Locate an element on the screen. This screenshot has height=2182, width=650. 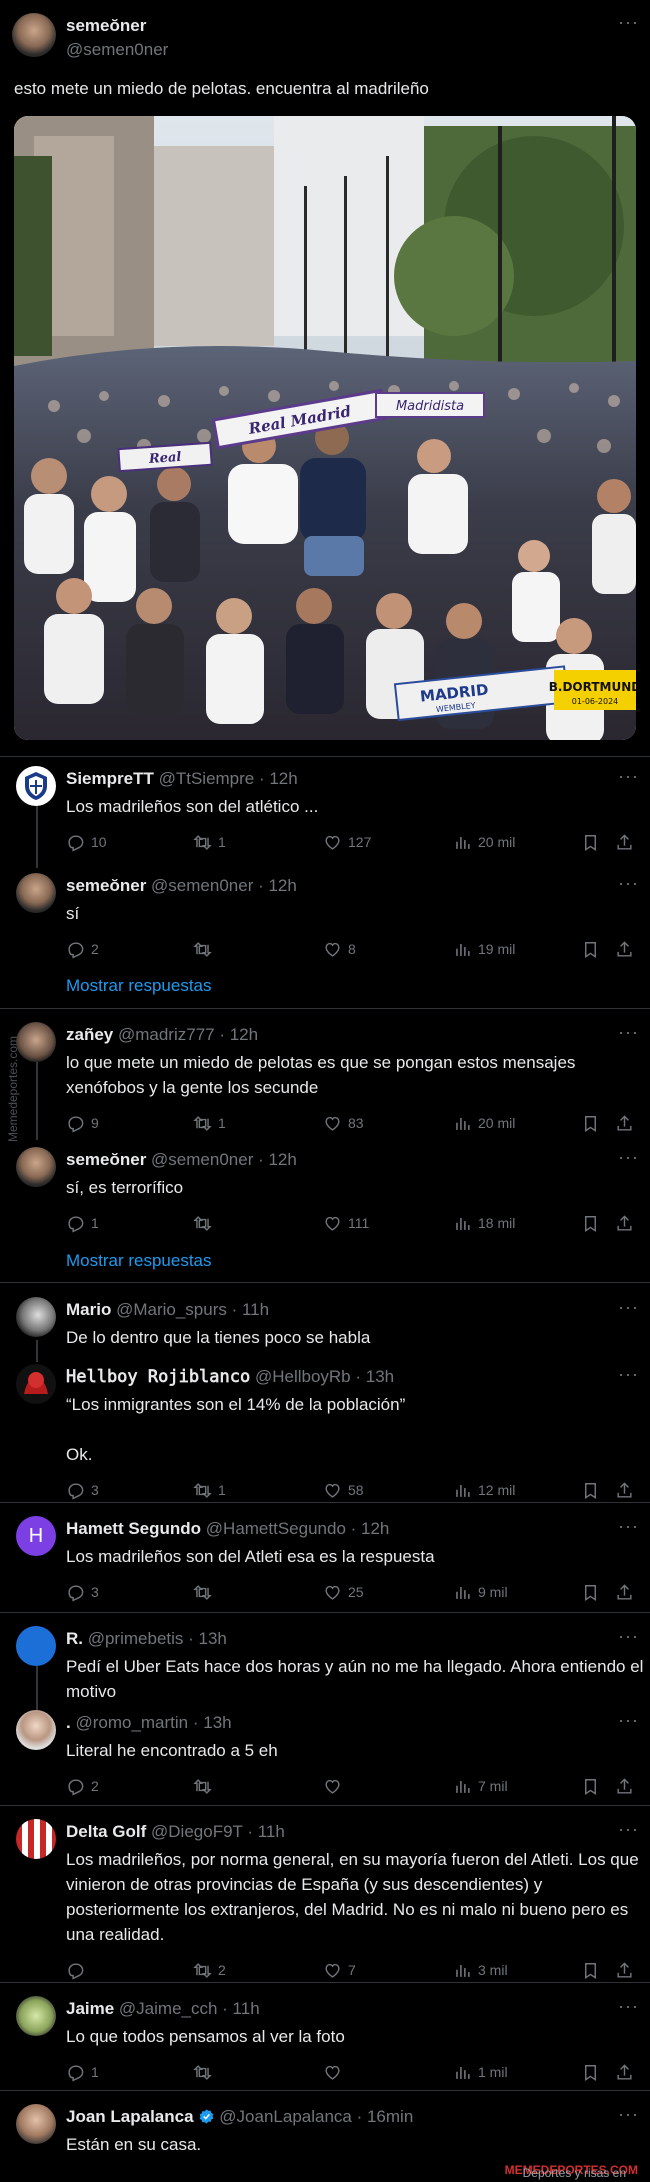
like-button: 127 is located at coordinates (347, 842).